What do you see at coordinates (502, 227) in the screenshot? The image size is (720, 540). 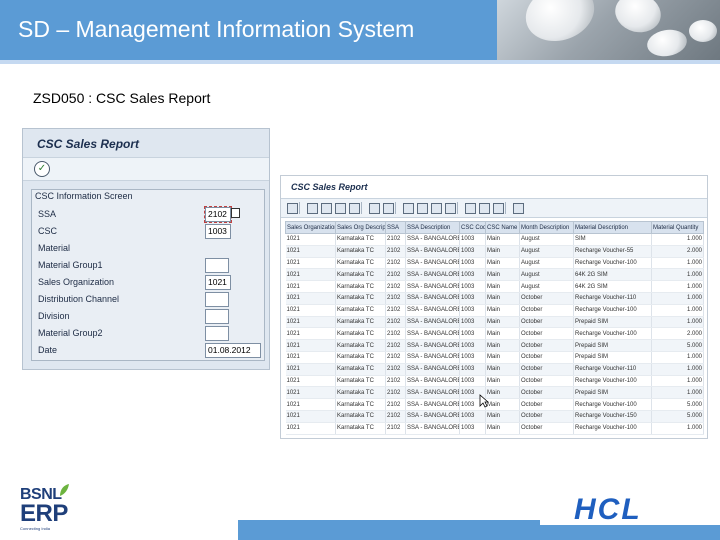 I see `column-header: CSC Name` at bounding box center [502, 227].